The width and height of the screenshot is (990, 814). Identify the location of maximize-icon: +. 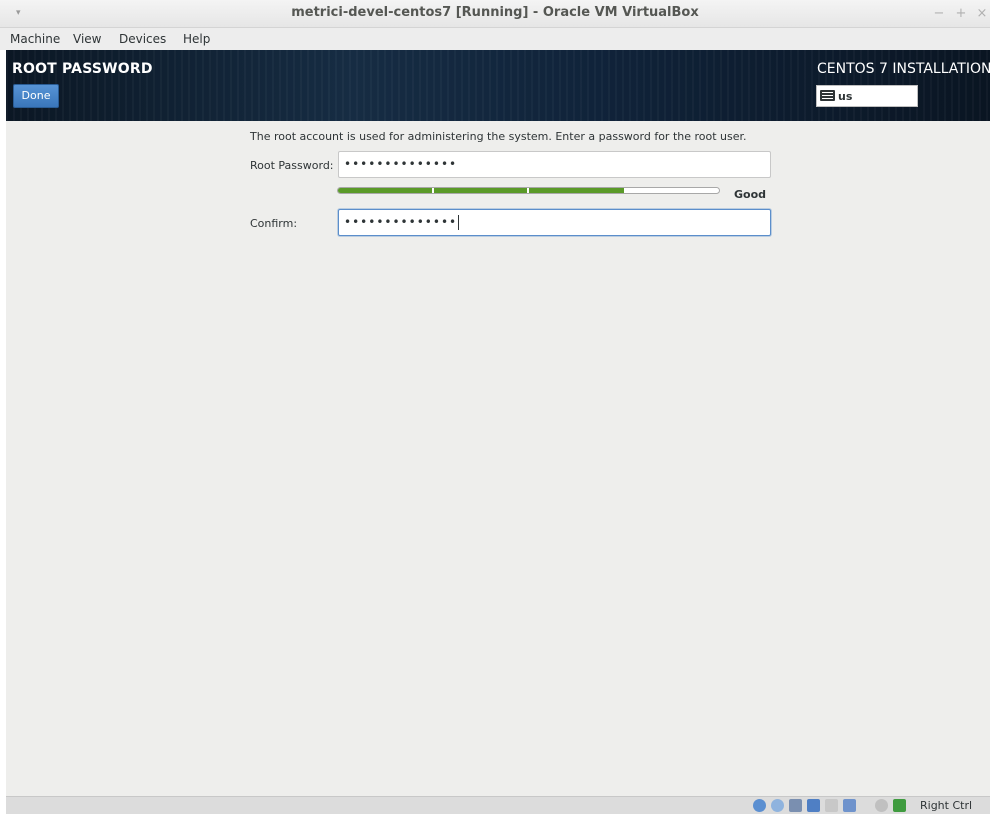
(961, 13).